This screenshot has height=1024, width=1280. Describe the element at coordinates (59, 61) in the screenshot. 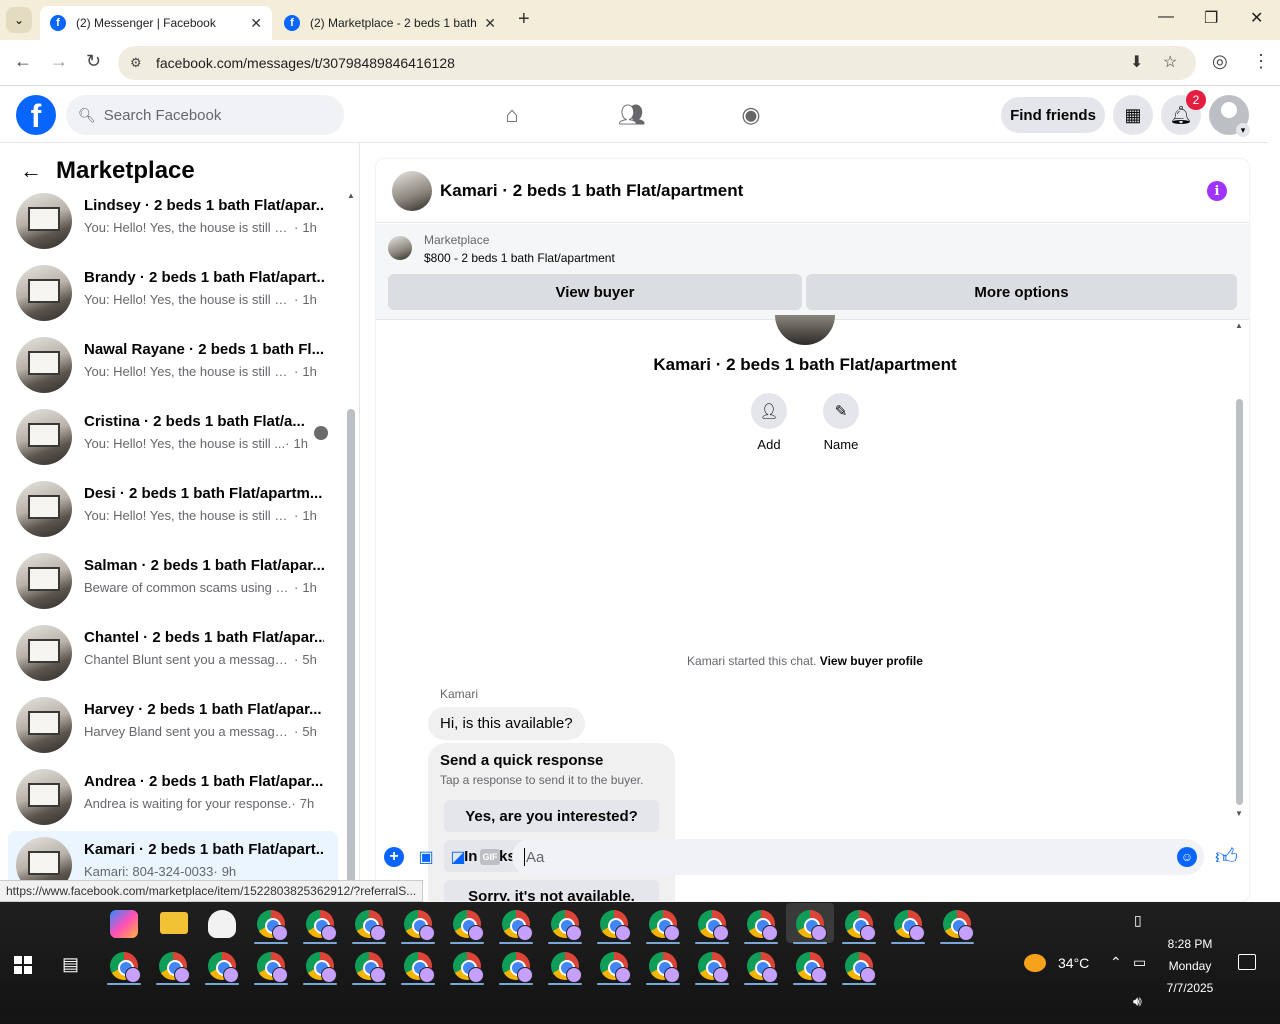

I see `forward-arrow-icon: →` at that location.